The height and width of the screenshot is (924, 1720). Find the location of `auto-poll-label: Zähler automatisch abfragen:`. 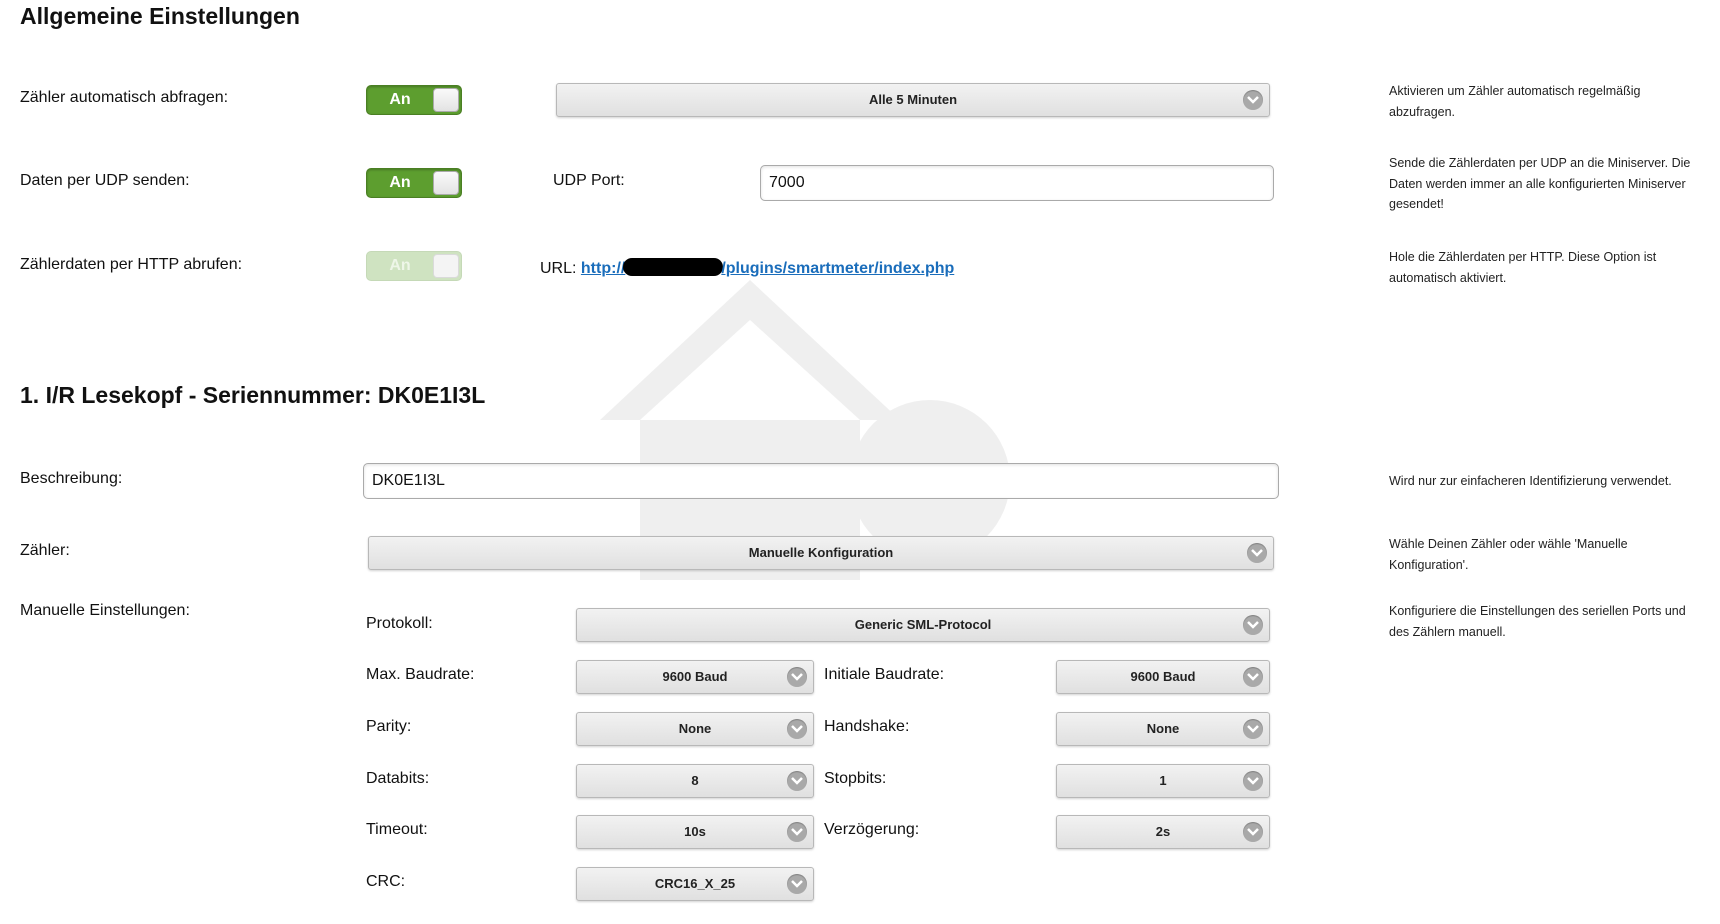

auto-poll-label: Zähler automatisch abfragen: is located at coordinates (124, 97).